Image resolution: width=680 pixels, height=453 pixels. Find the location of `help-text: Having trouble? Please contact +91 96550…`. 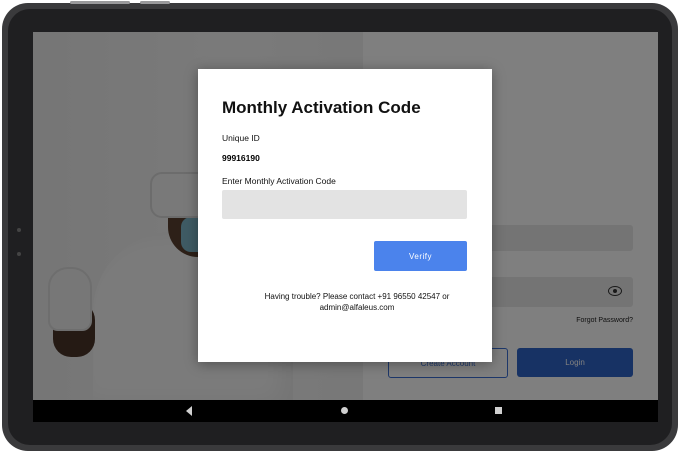

help-text: Having trouble? Please contact +91 96550… is located at coordinates (357, 302).